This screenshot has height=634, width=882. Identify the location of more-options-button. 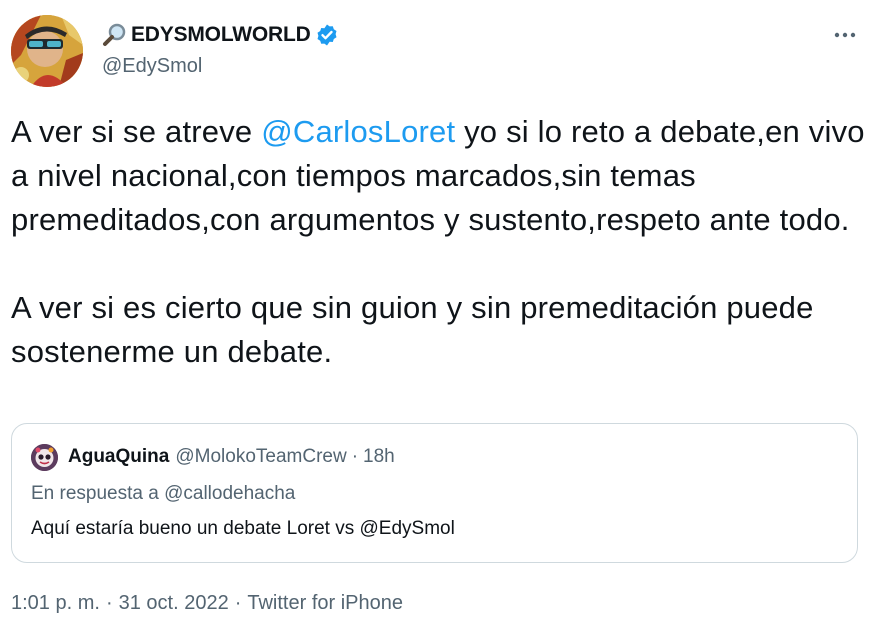
(845, 35).